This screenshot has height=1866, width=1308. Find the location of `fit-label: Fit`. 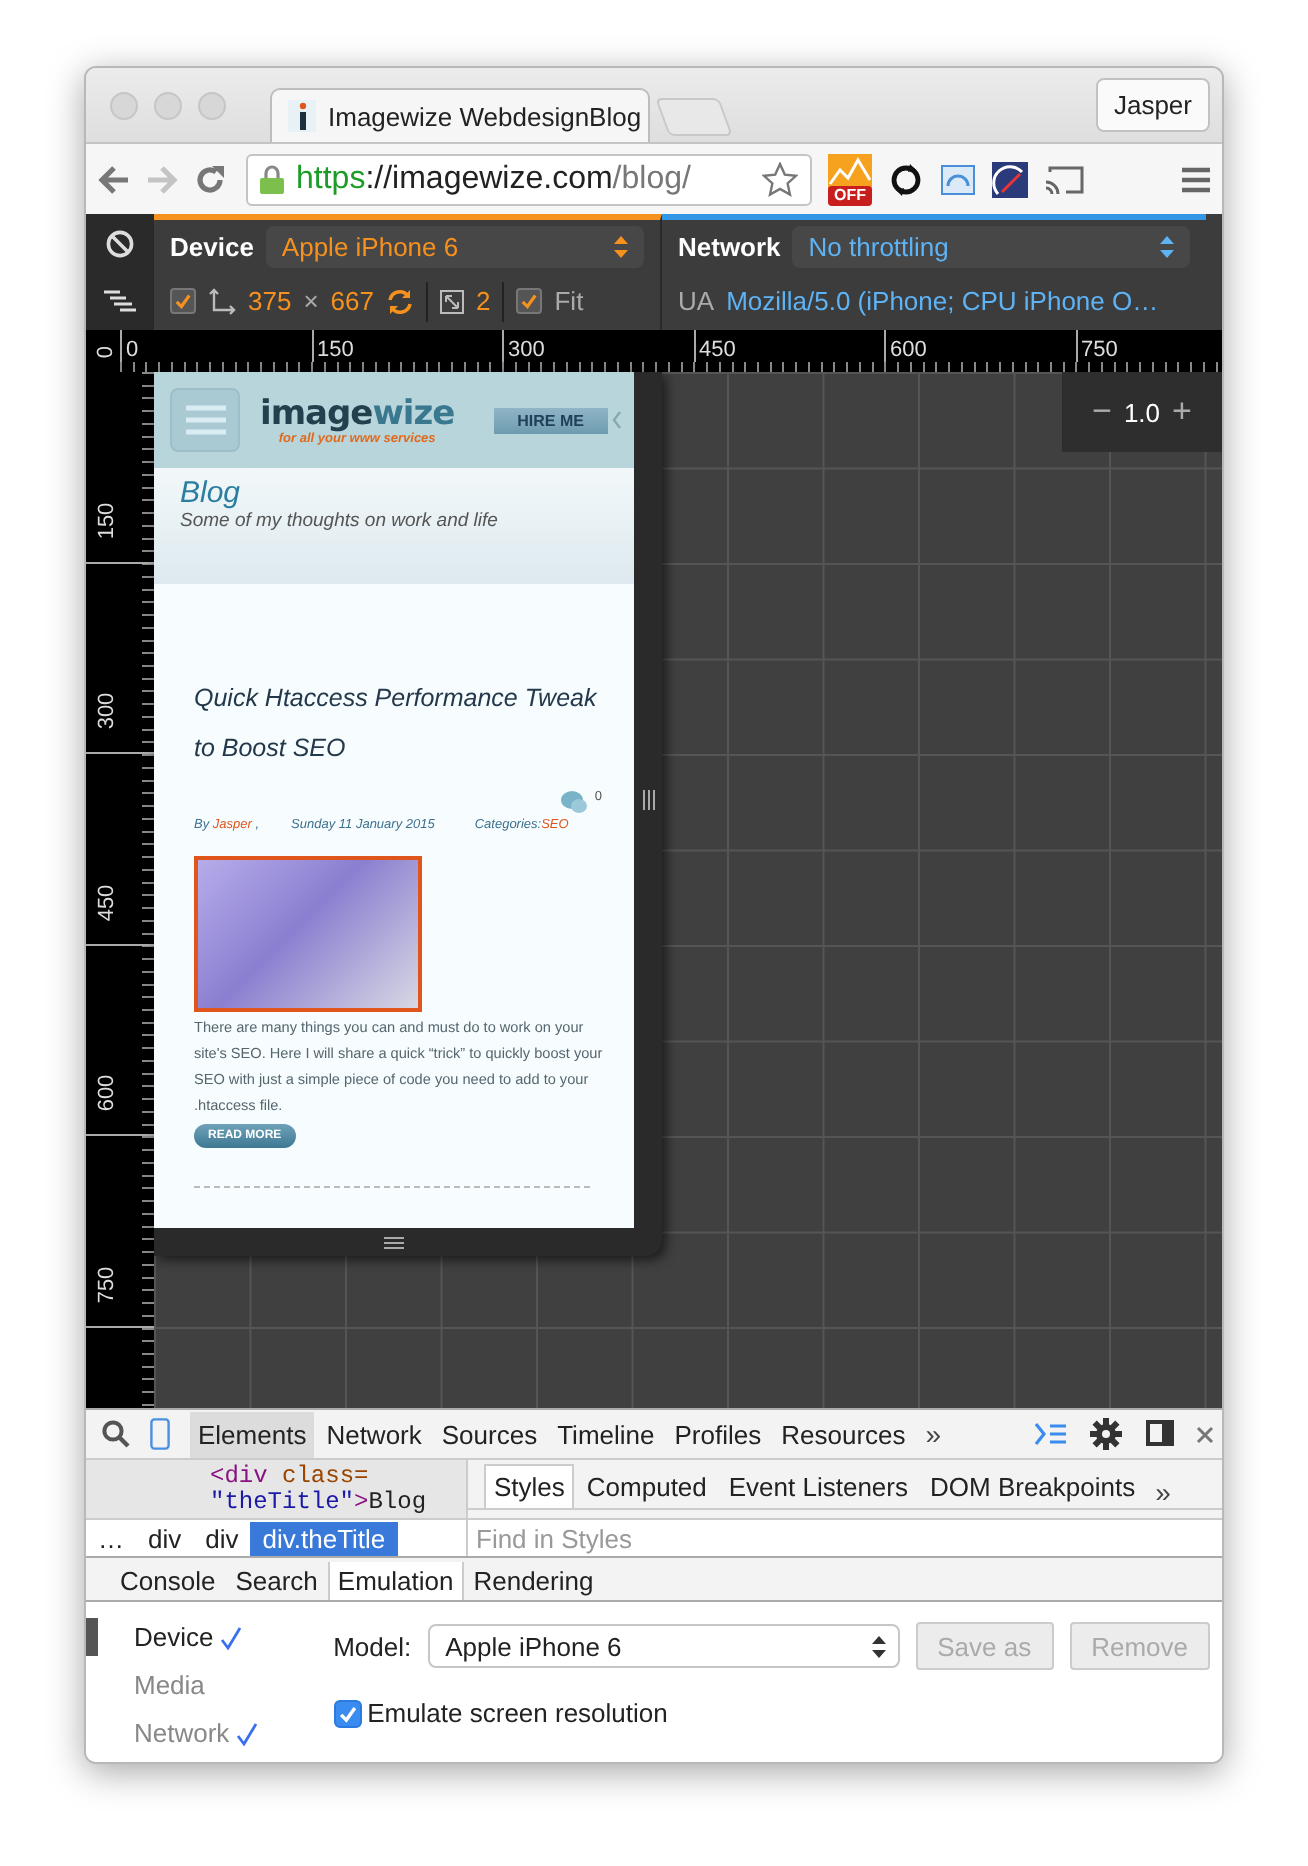

fit-label: Fit is located at coordinates (569, 301).